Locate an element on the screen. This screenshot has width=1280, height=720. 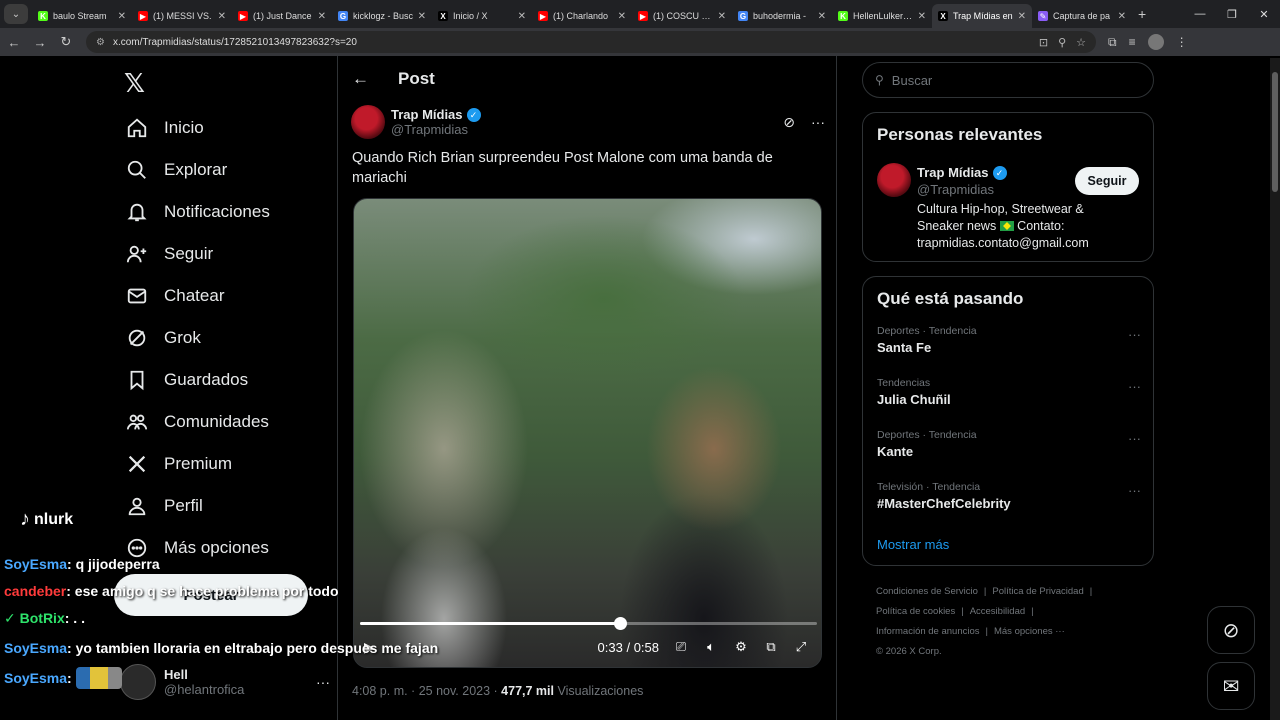
page-scrollbar is located at coordinates (1275, 389).